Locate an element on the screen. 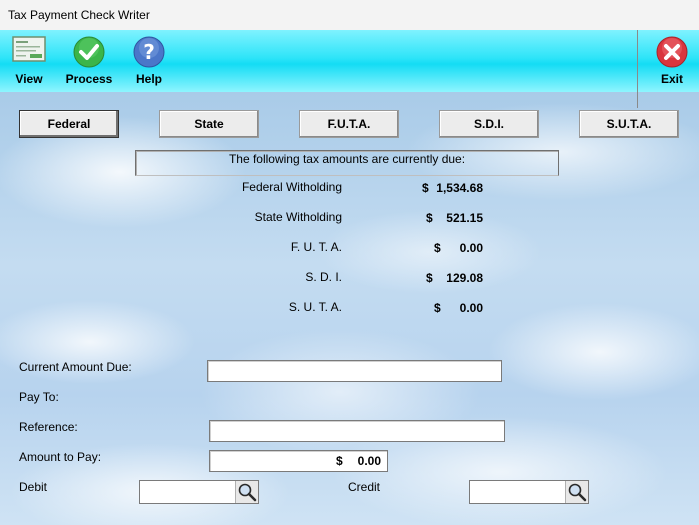  view-label: View is located at coordinates (29, 79).